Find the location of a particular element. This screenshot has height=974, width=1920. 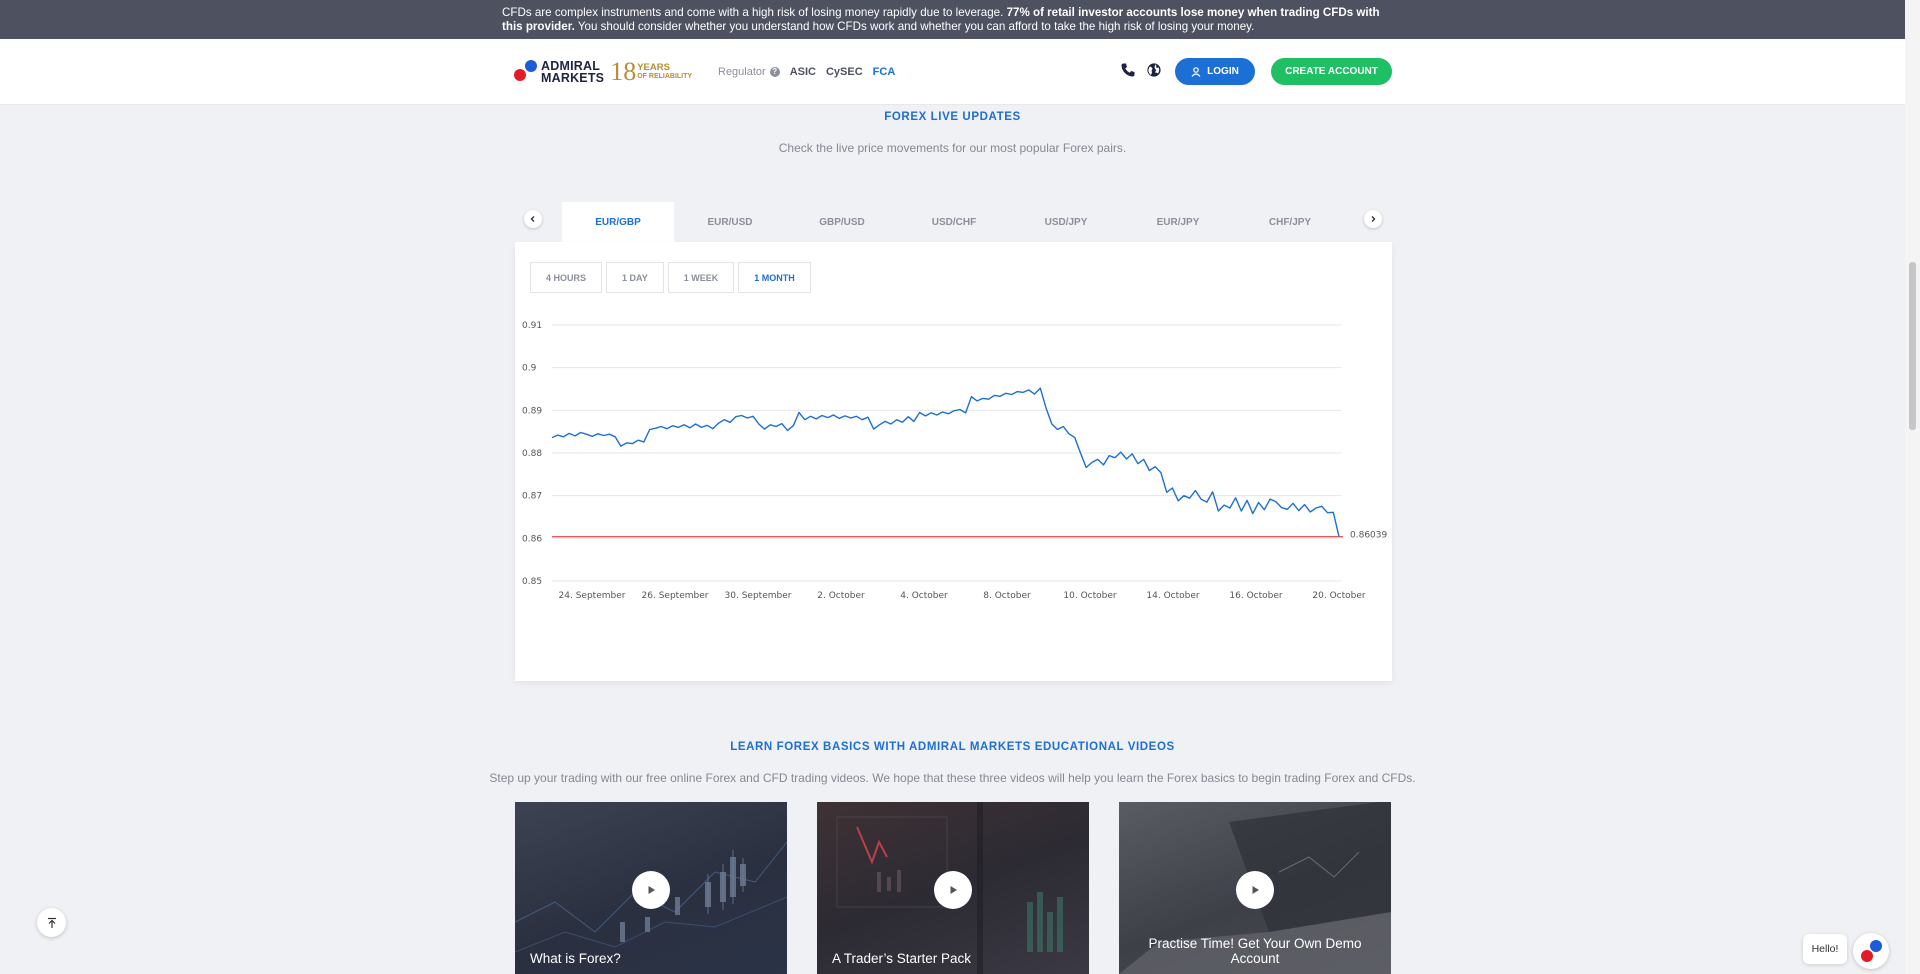

globe-icon is located at coordinates (1154, 70).